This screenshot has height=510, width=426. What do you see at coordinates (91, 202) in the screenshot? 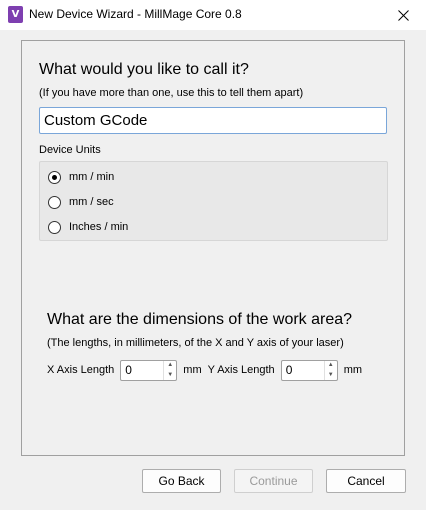
I see `radio-label: mm / sec` at bounding box center [91, 202].